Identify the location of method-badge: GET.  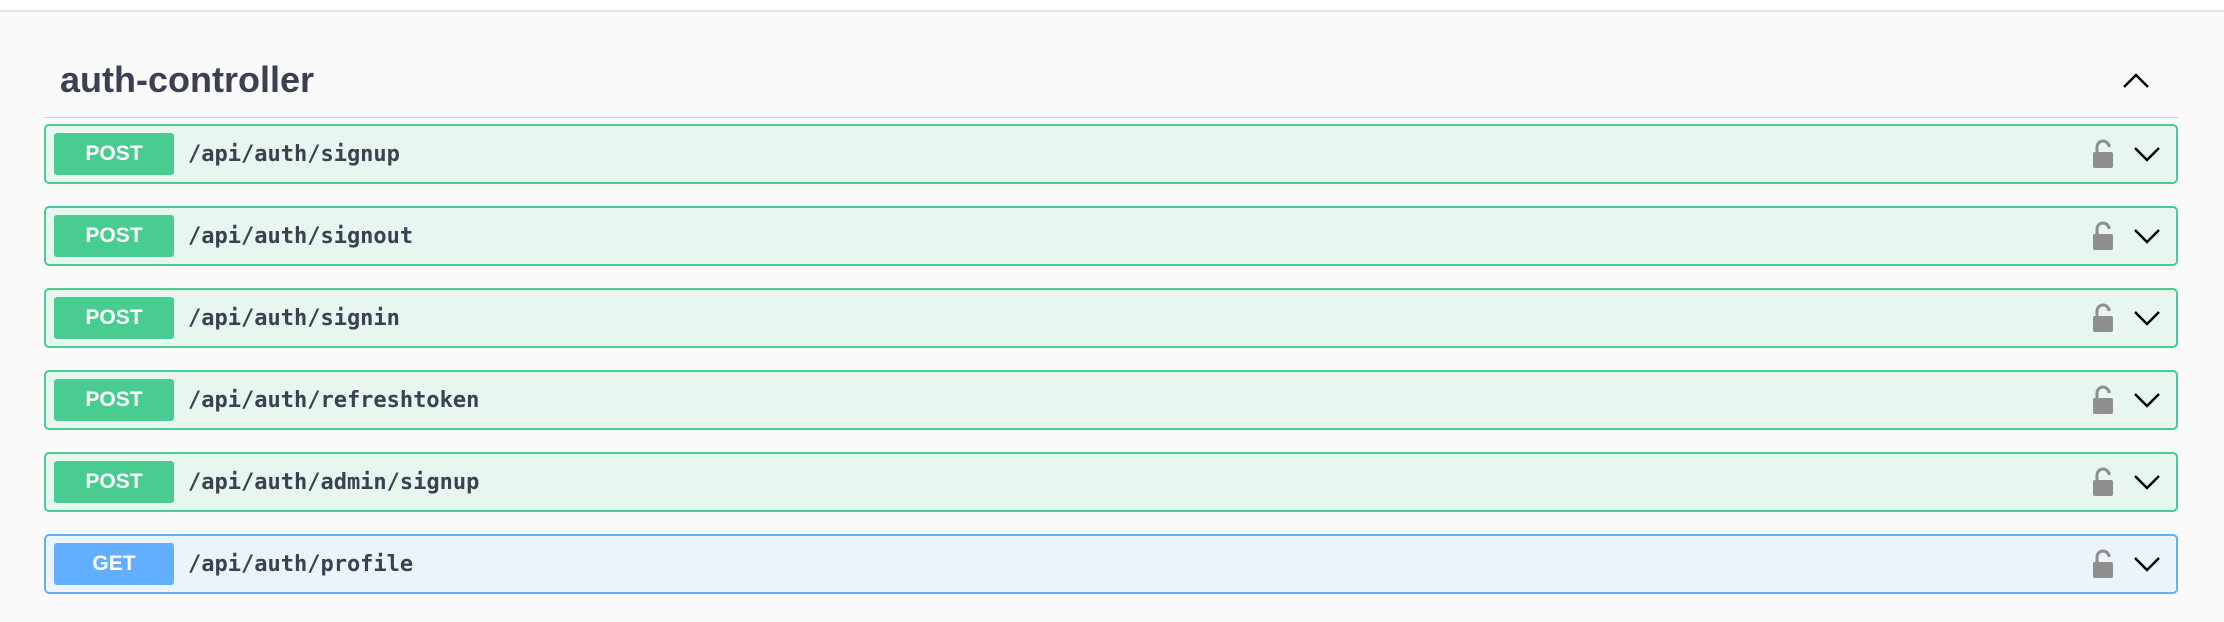
(114, 564).